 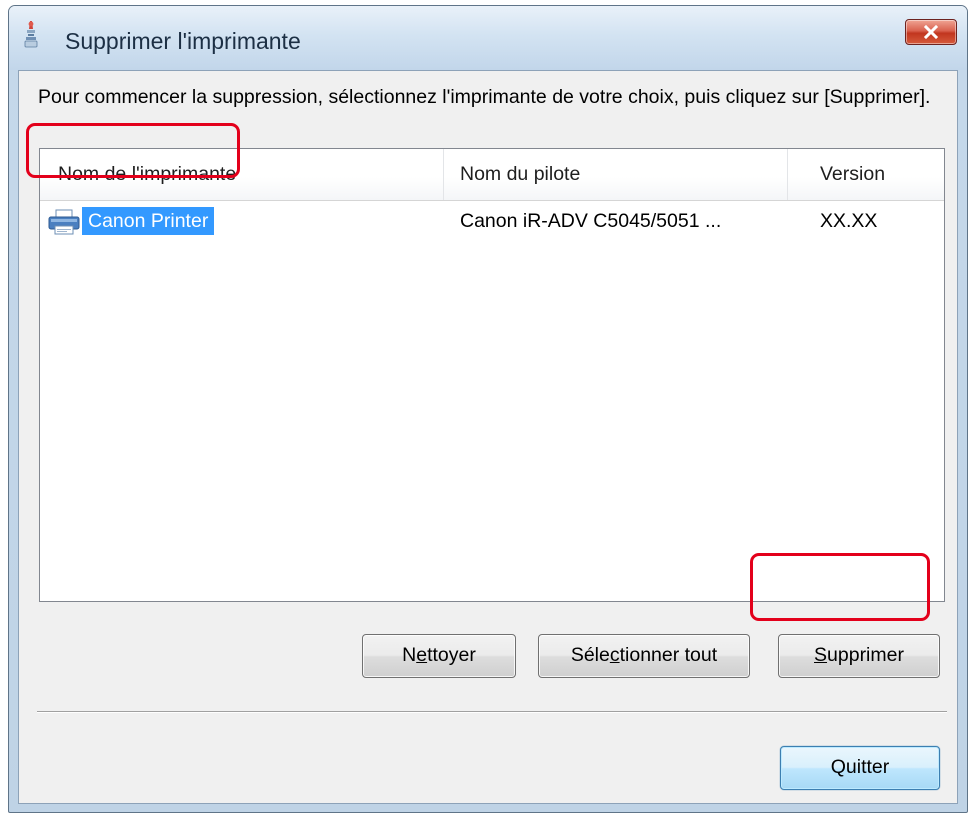 What do you see at coordinates (866, 174) in the screenshot?
I see `column-header-version: Version` at bounding box center [866, 174].